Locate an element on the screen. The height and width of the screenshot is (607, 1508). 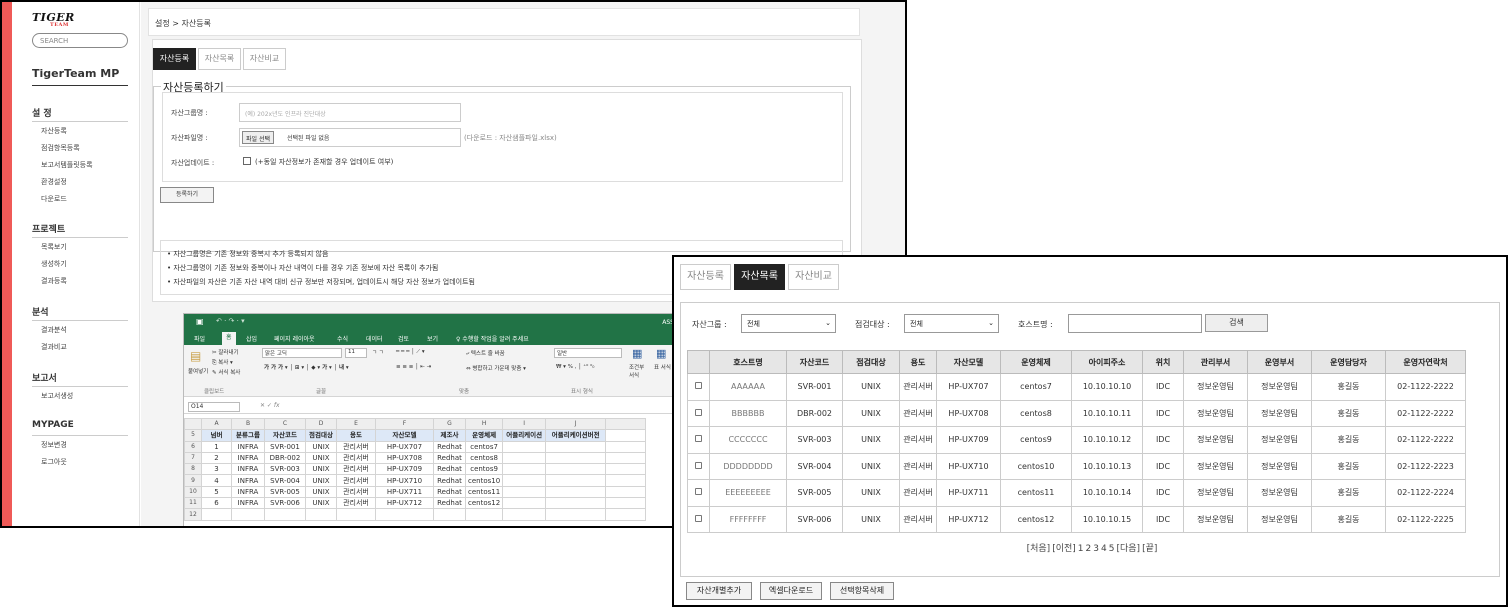
table-cell: HP-UX707 is located at coordinates (968, 387).